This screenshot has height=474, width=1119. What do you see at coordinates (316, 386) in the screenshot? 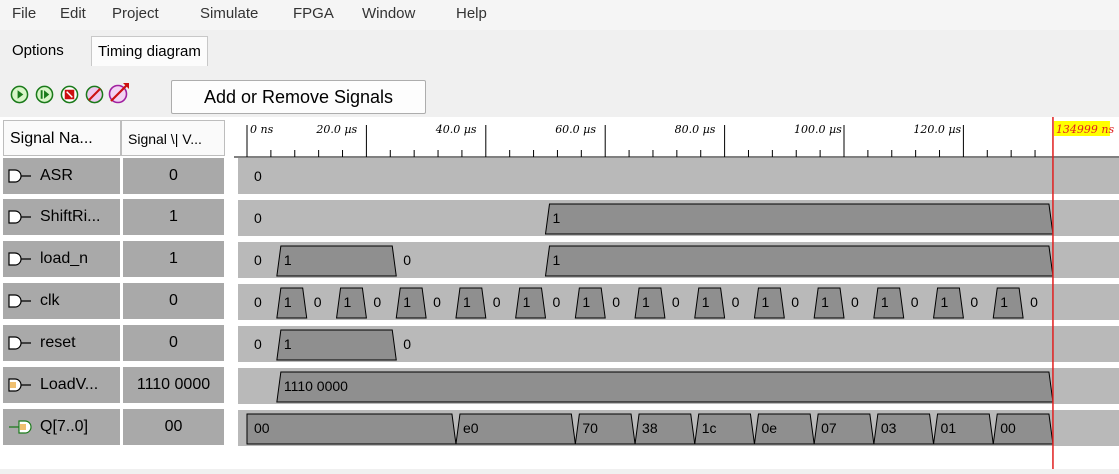
I see `waveform-value-label: 1110 0000` at bounding box center [316, 386].